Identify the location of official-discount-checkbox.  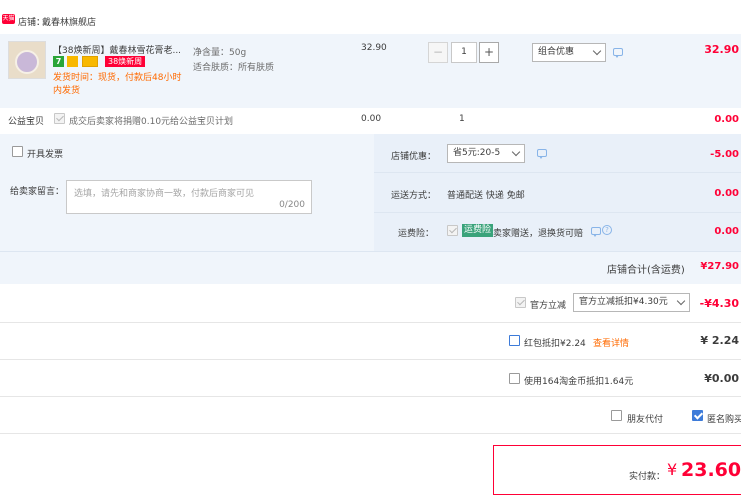
(520, 302).